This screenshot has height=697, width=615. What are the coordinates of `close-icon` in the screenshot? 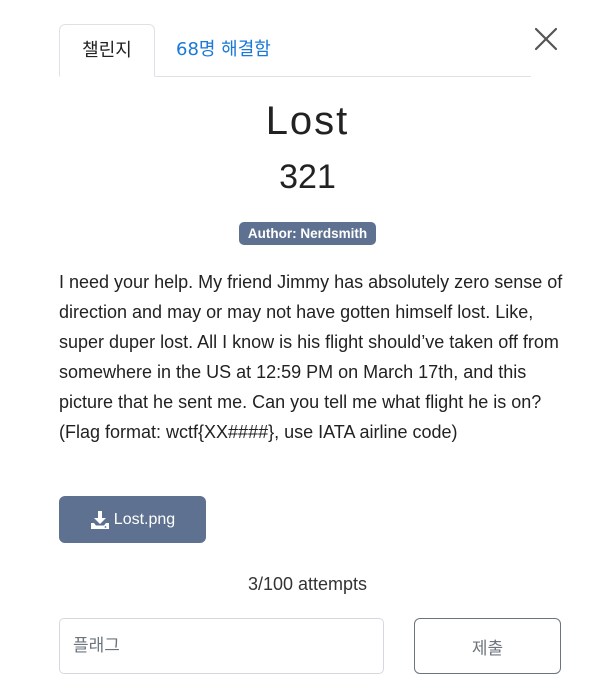 It's located at (546, 39).